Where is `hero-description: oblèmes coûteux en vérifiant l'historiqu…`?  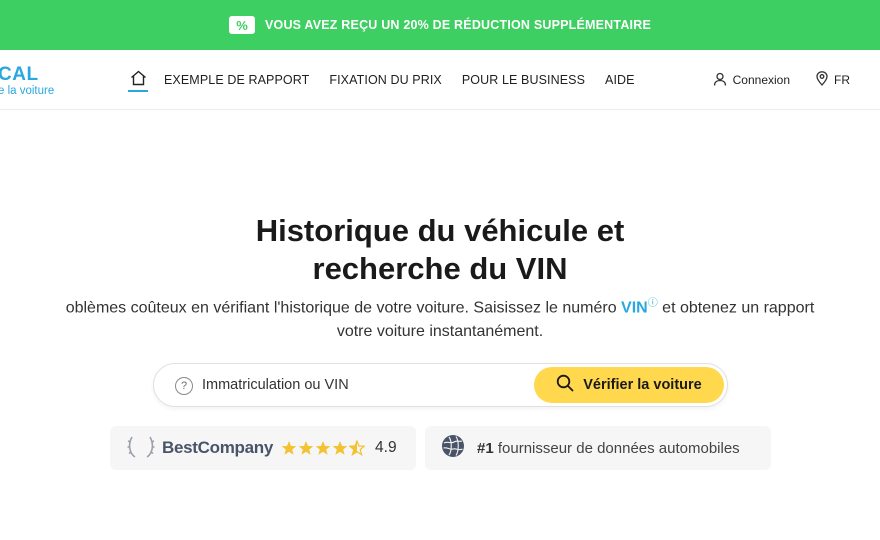 hero-description: oblèmes coûteux en vérifiant l'historiqu… is located at coordinates (440, 318).